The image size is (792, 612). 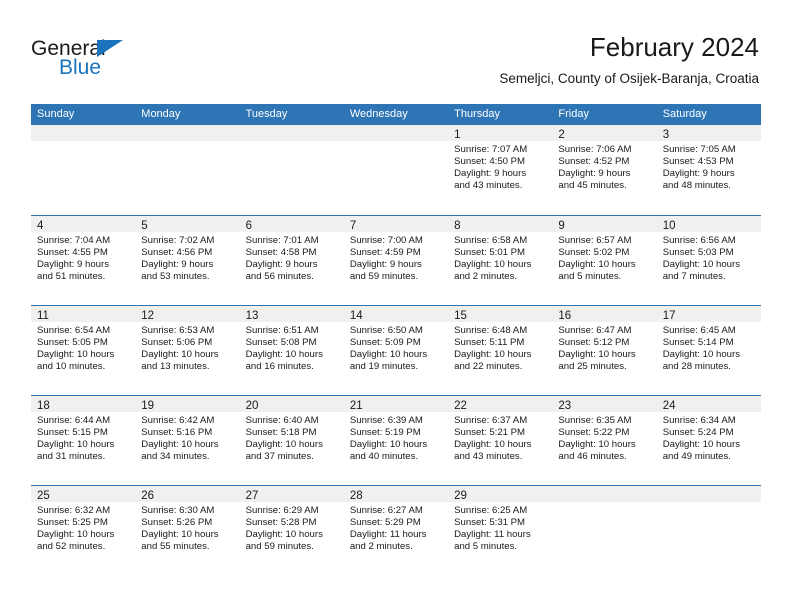 What do you see at coordinates (175, 456) in the screenshot?
I see `daylight-duration-line2: and 34 minutes.` at bounding box center [175, 456].